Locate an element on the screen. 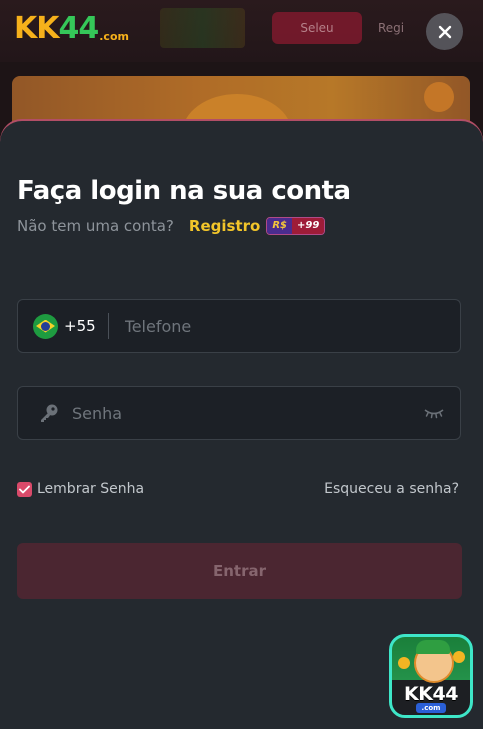 The height and width of the screenshot is (729, 483). close-button is located at coordinates (444, 31).